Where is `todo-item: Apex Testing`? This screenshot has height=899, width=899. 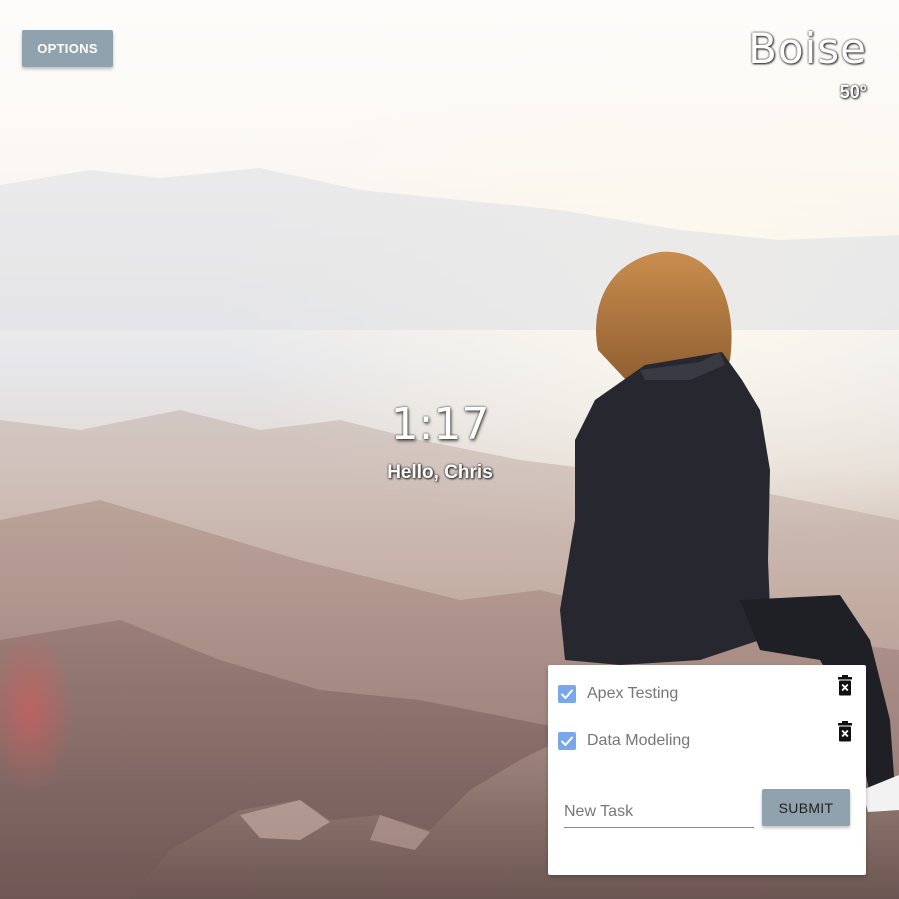 todo-item: Apex Testing is located at coordinates (618, 694).